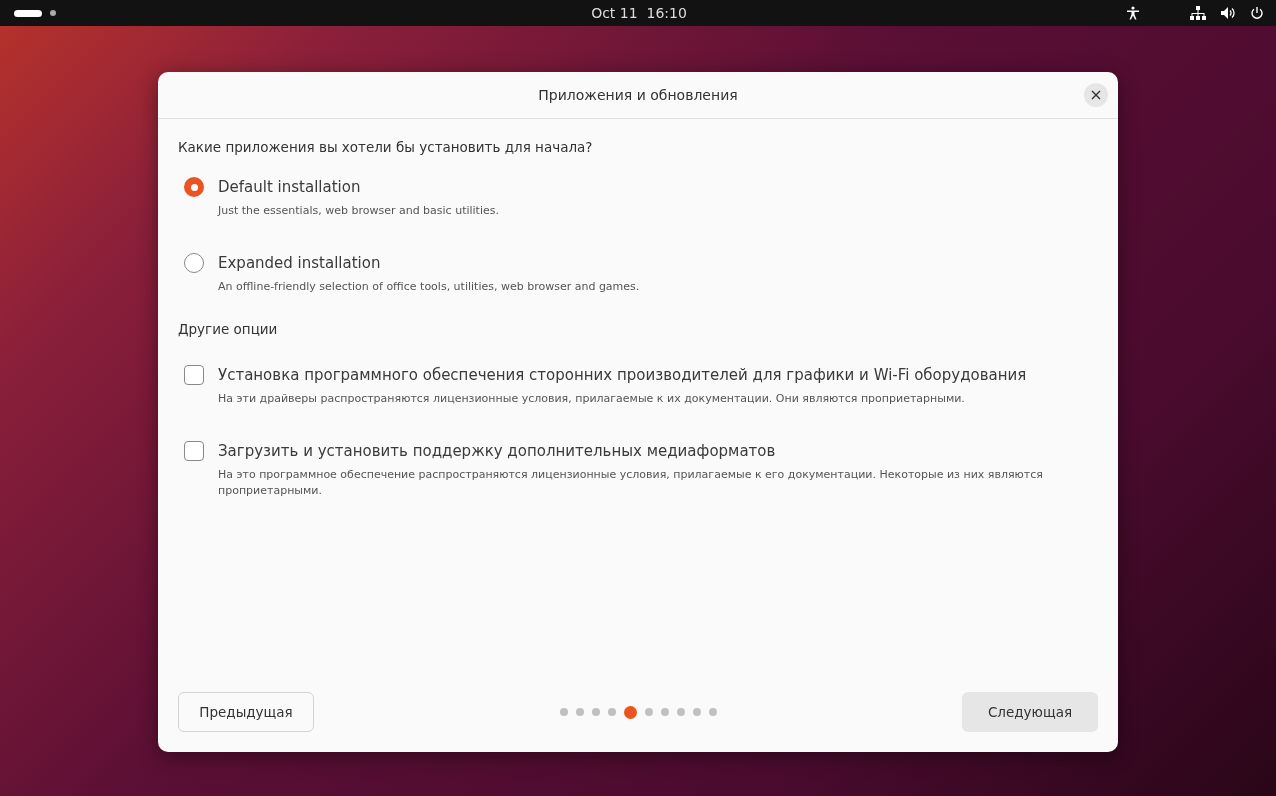 This screenshot has width=1276, height=796. Describe the element at coordinates (638, 95) in the screenshot. I see `dialog-title: Приложения и обновления` at that location.